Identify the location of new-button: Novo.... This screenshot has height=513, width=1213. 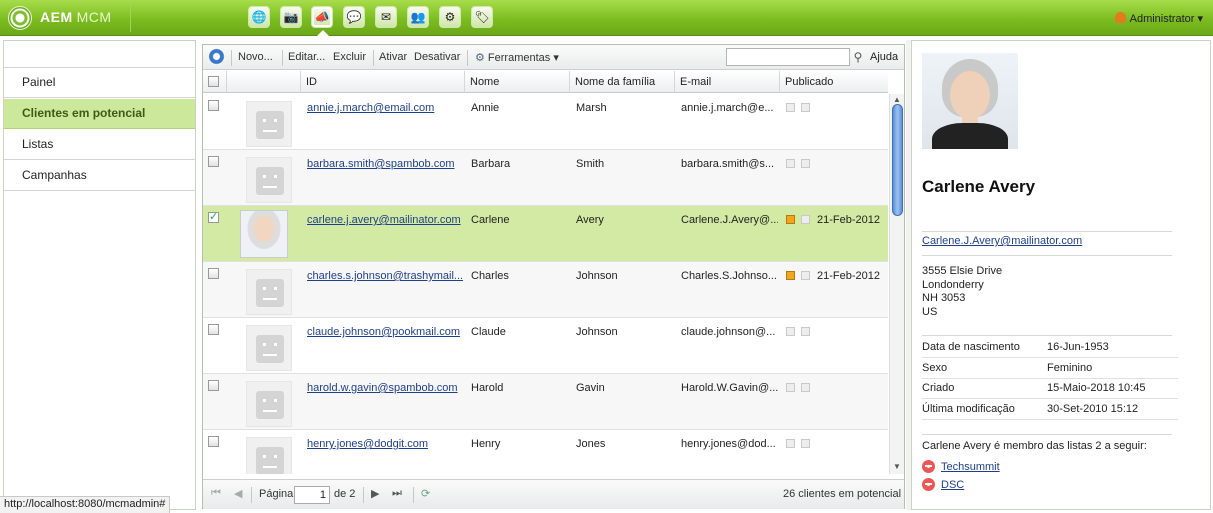
(255, 57).